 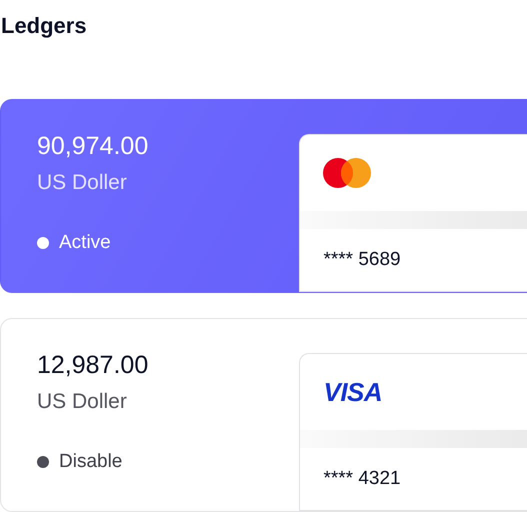 What do you see at coordinates (85, 243) in the screenshot?
I see `status-label: Active` at bounding box center [85, 243].